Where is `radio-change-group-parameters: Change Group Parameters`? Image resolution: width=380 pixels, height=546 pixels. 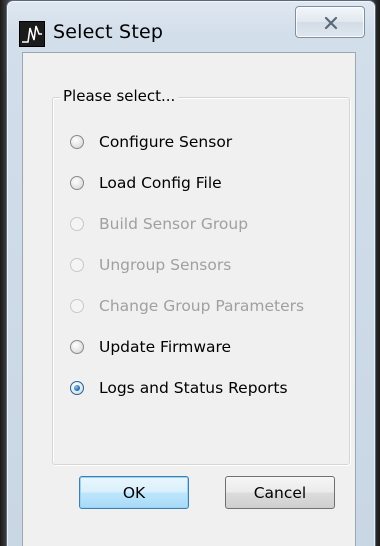 radio-change-group-parameters: Change Group Parameters is located at coordinates (187, 306).